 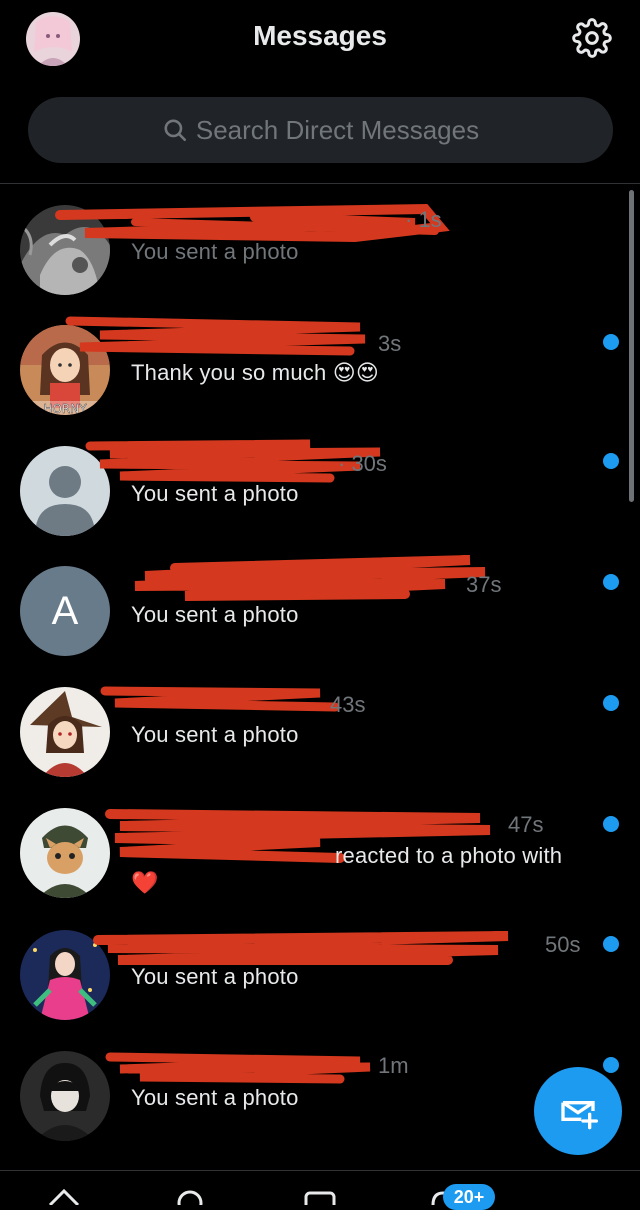 I want to click on conversation-item: 47s reacted to a photo with ❤️, so click(x=320, y=860).